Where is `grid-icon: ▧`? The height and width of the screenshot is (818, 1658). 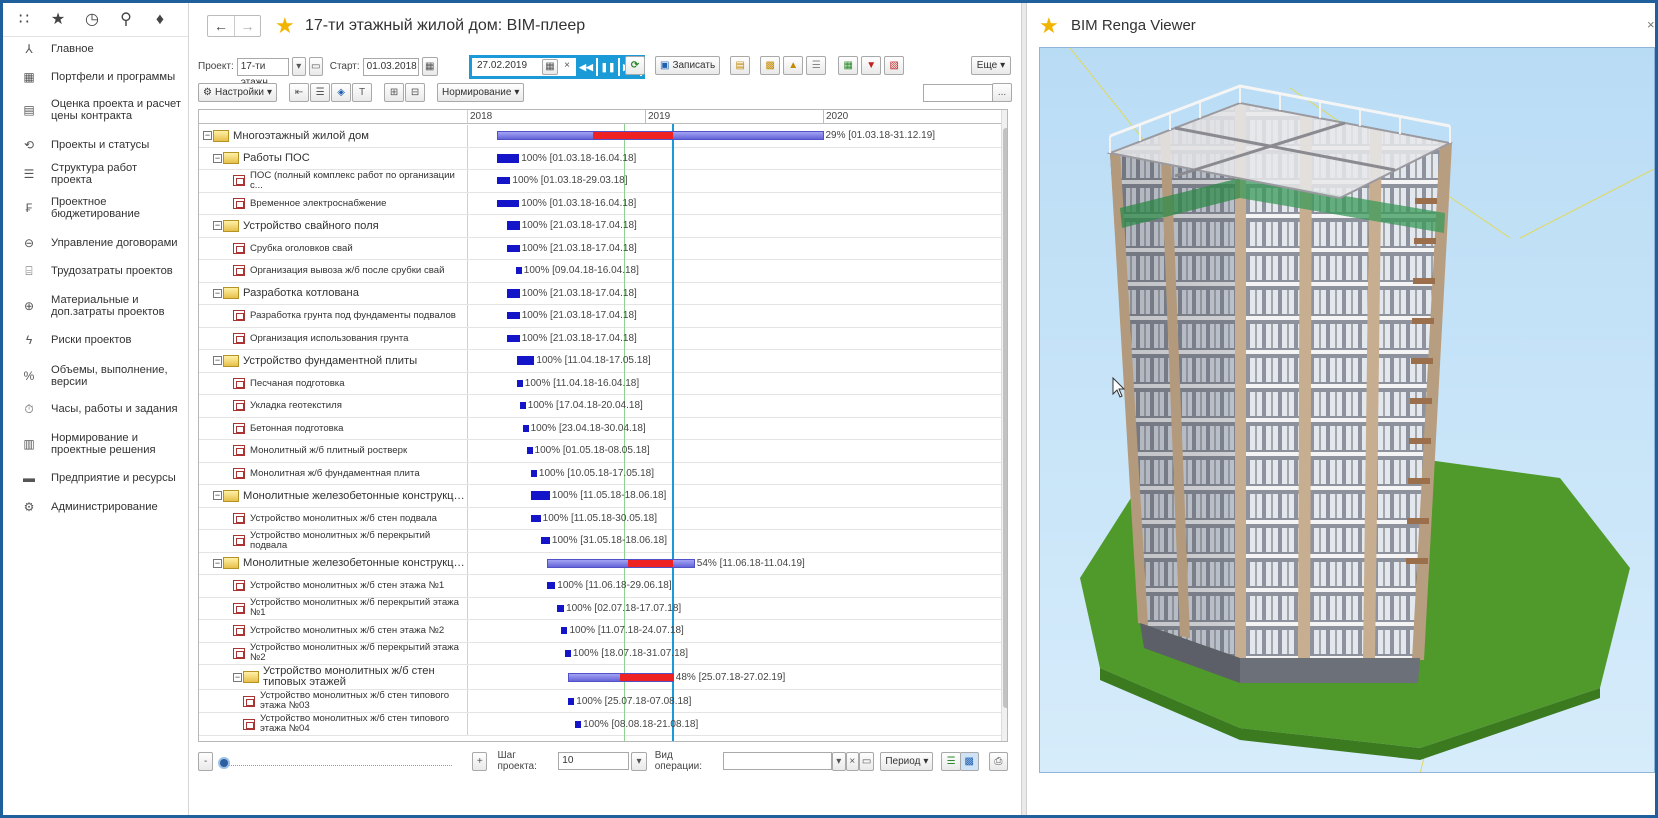 grid-icon: ▧ is located at coordinates (894, 65).